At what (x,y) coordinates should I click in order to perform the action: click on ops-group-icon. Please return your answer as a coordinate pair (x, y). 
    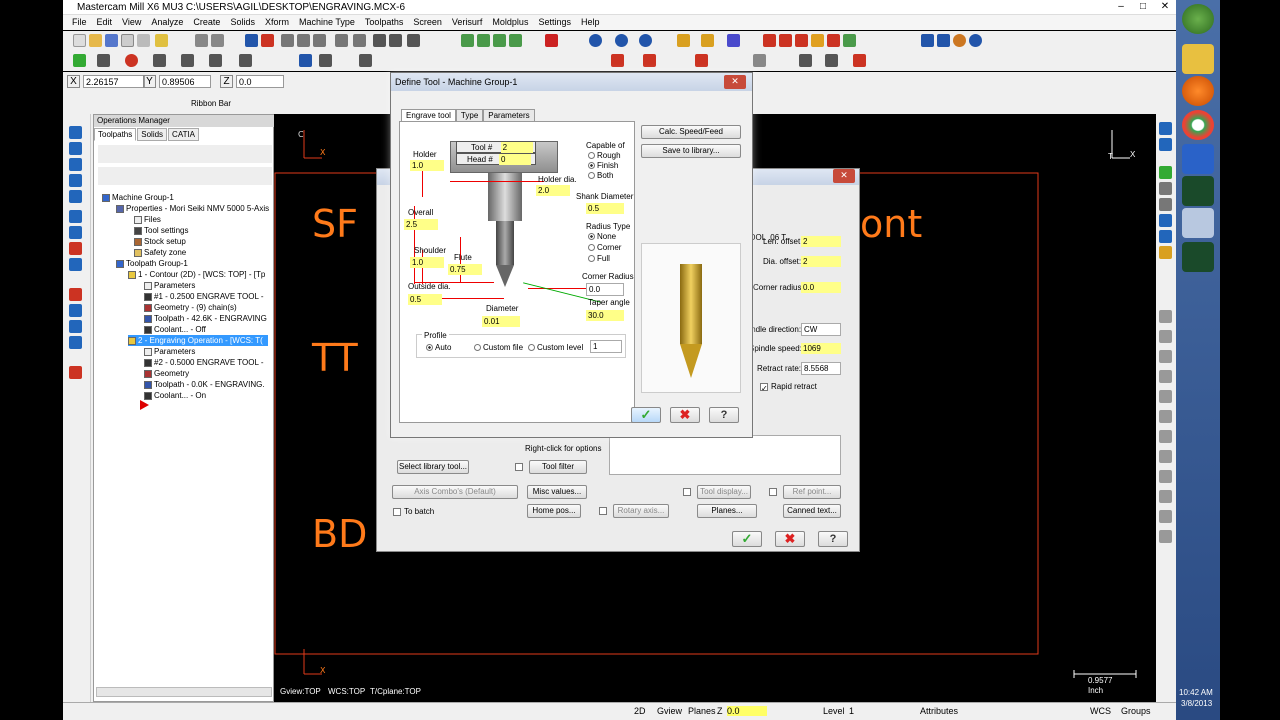
    Looking at the image, I should click on (75, 326).